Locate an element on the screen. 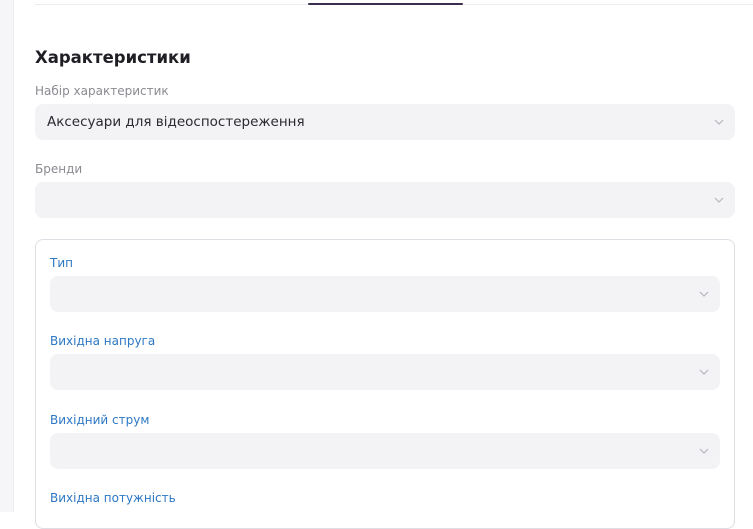 The width and height of the screenshot is (753, 529). feature-set-label: Набір характеристик is located at coordinates (102, 91).